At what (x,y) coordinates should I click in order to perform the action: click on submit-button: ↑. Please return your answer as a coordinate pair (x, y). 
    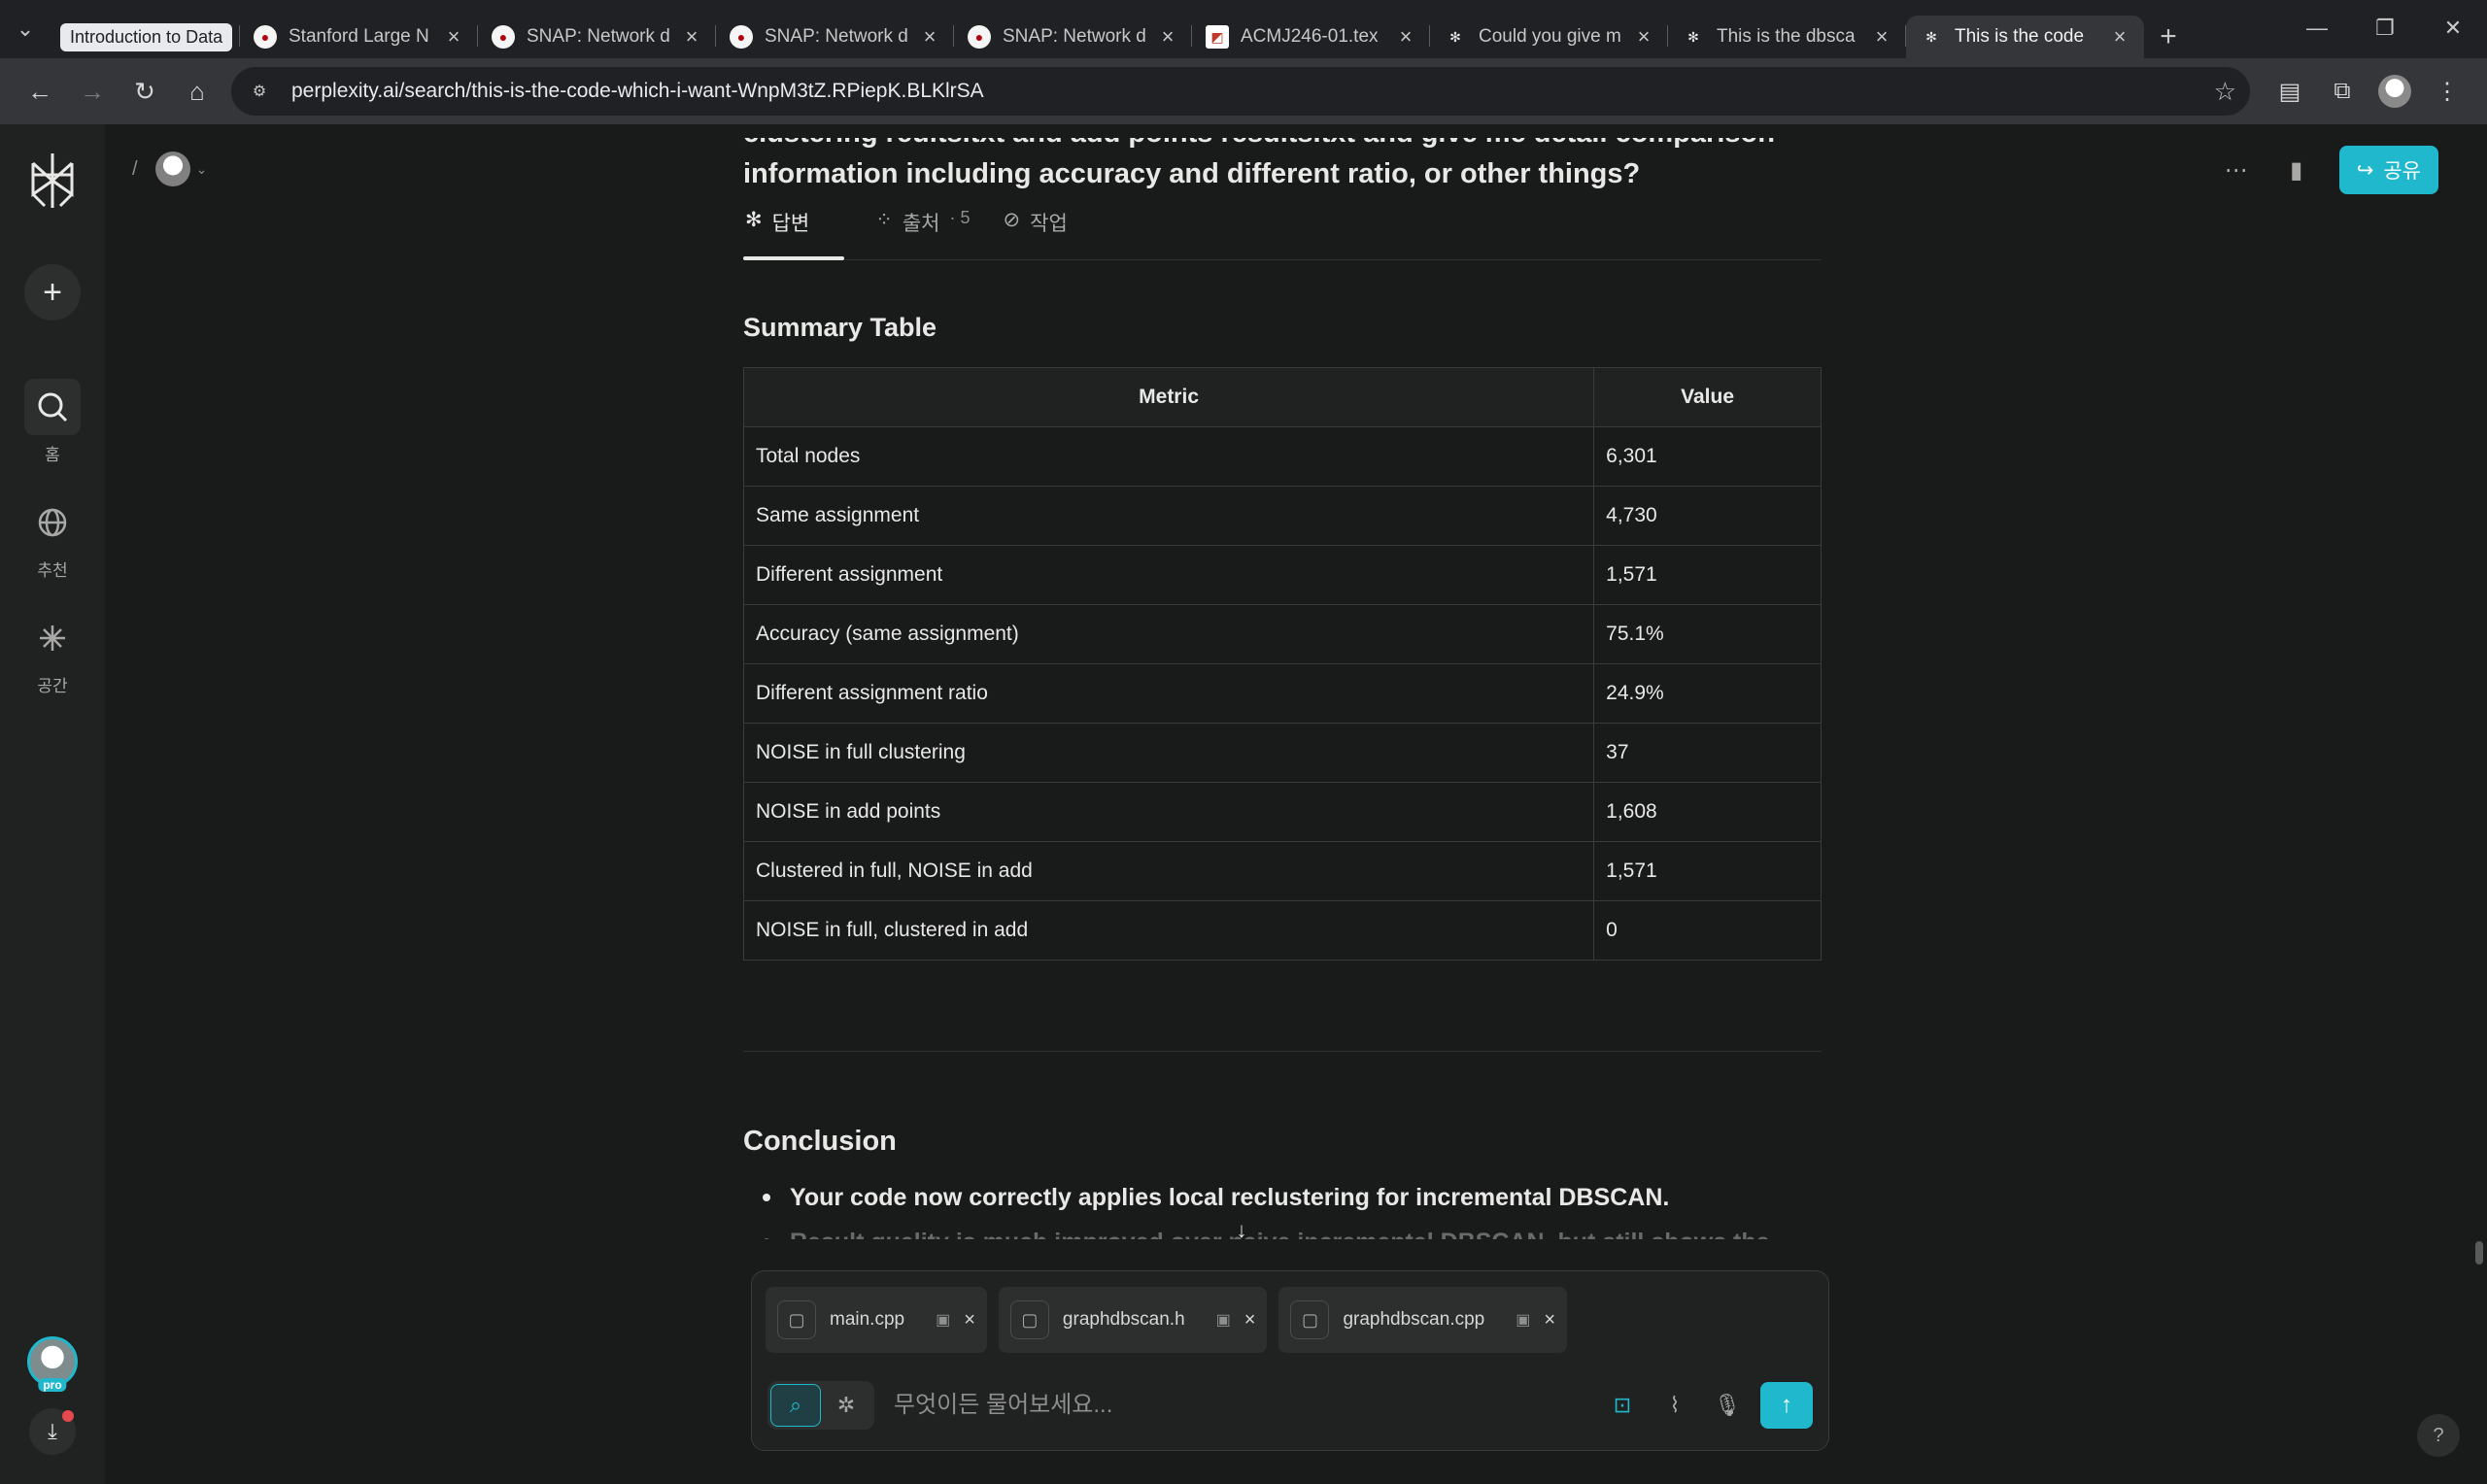
    Looking at the image, I should click on (1786, 1405).